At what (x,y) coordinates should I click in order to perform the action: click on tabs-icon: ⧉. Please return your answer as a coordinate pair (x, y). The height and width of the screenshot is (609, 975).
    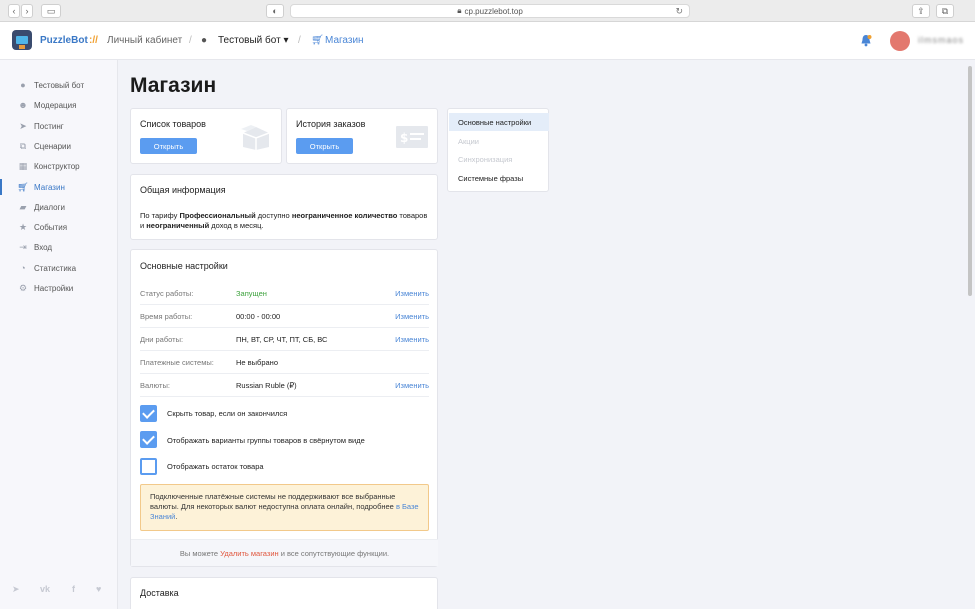
    Looking at the image, I should click on (945, 11).